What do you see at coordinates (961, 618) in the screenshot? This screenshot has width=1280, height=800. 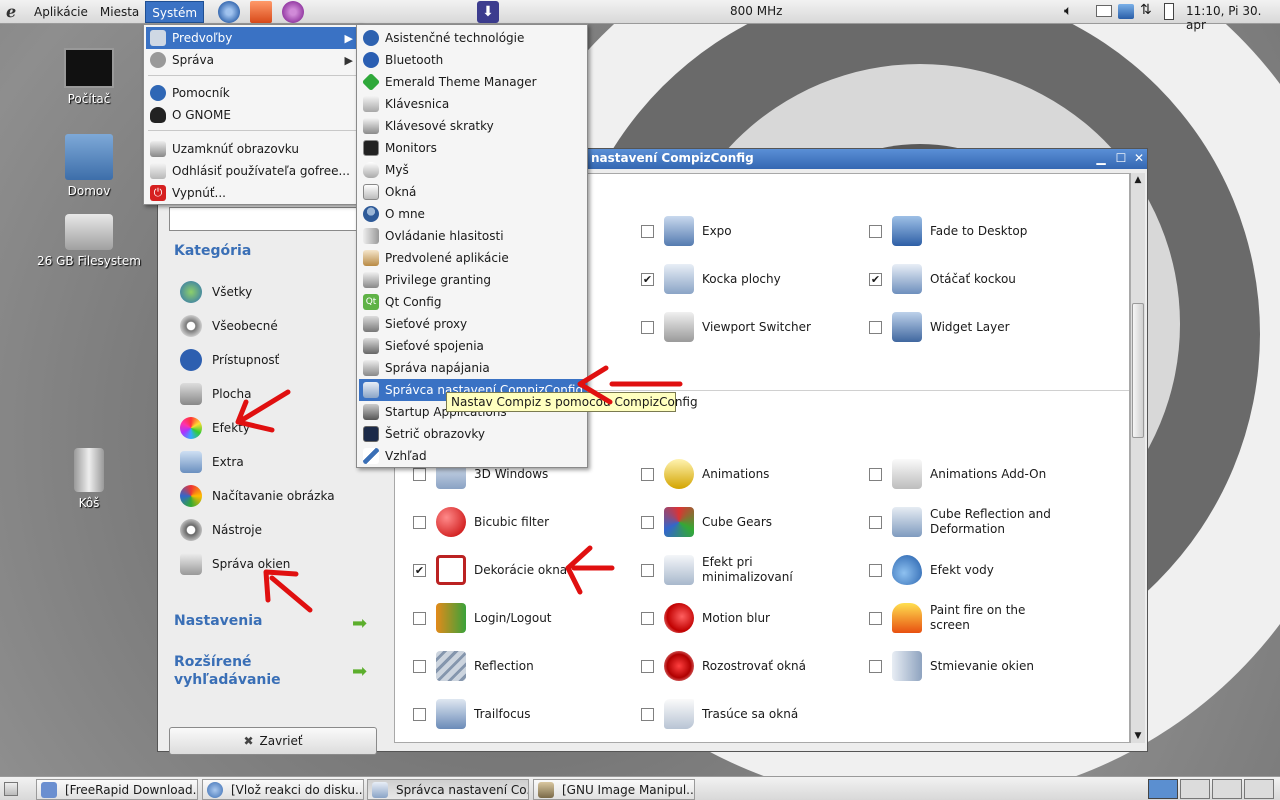 I see `plugin-paint-fire: Paint fire on the screen` at bounding box center [961, 618].